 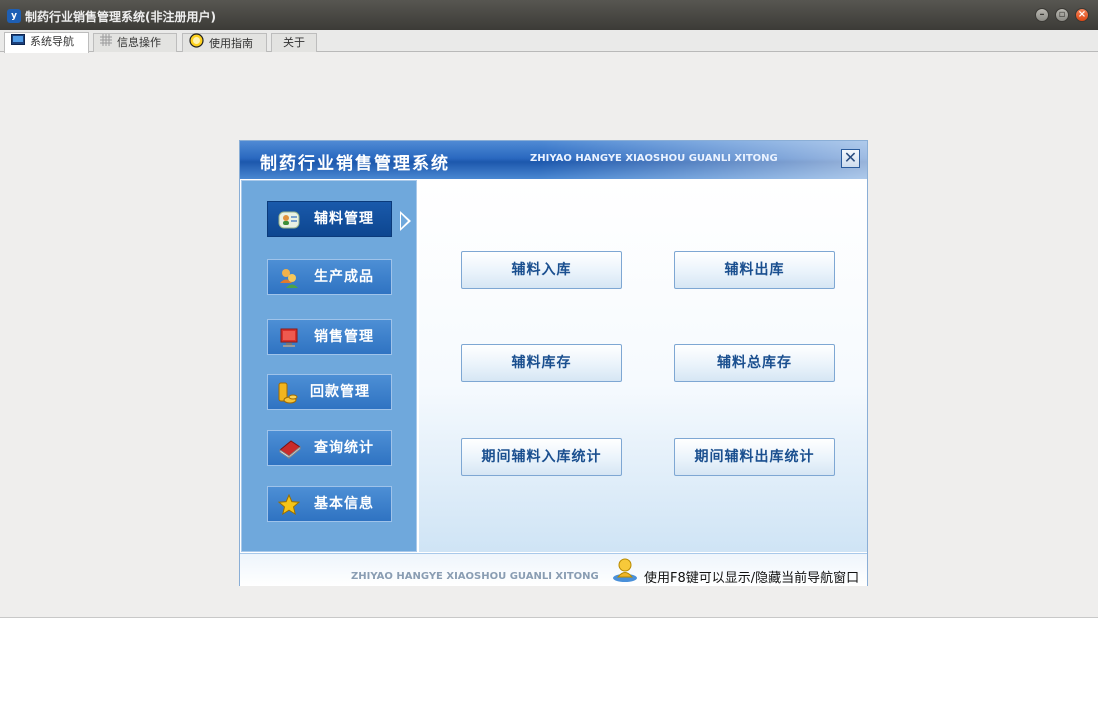 I want to click on tab-label: 使用指南, so click(x=231, y=43).